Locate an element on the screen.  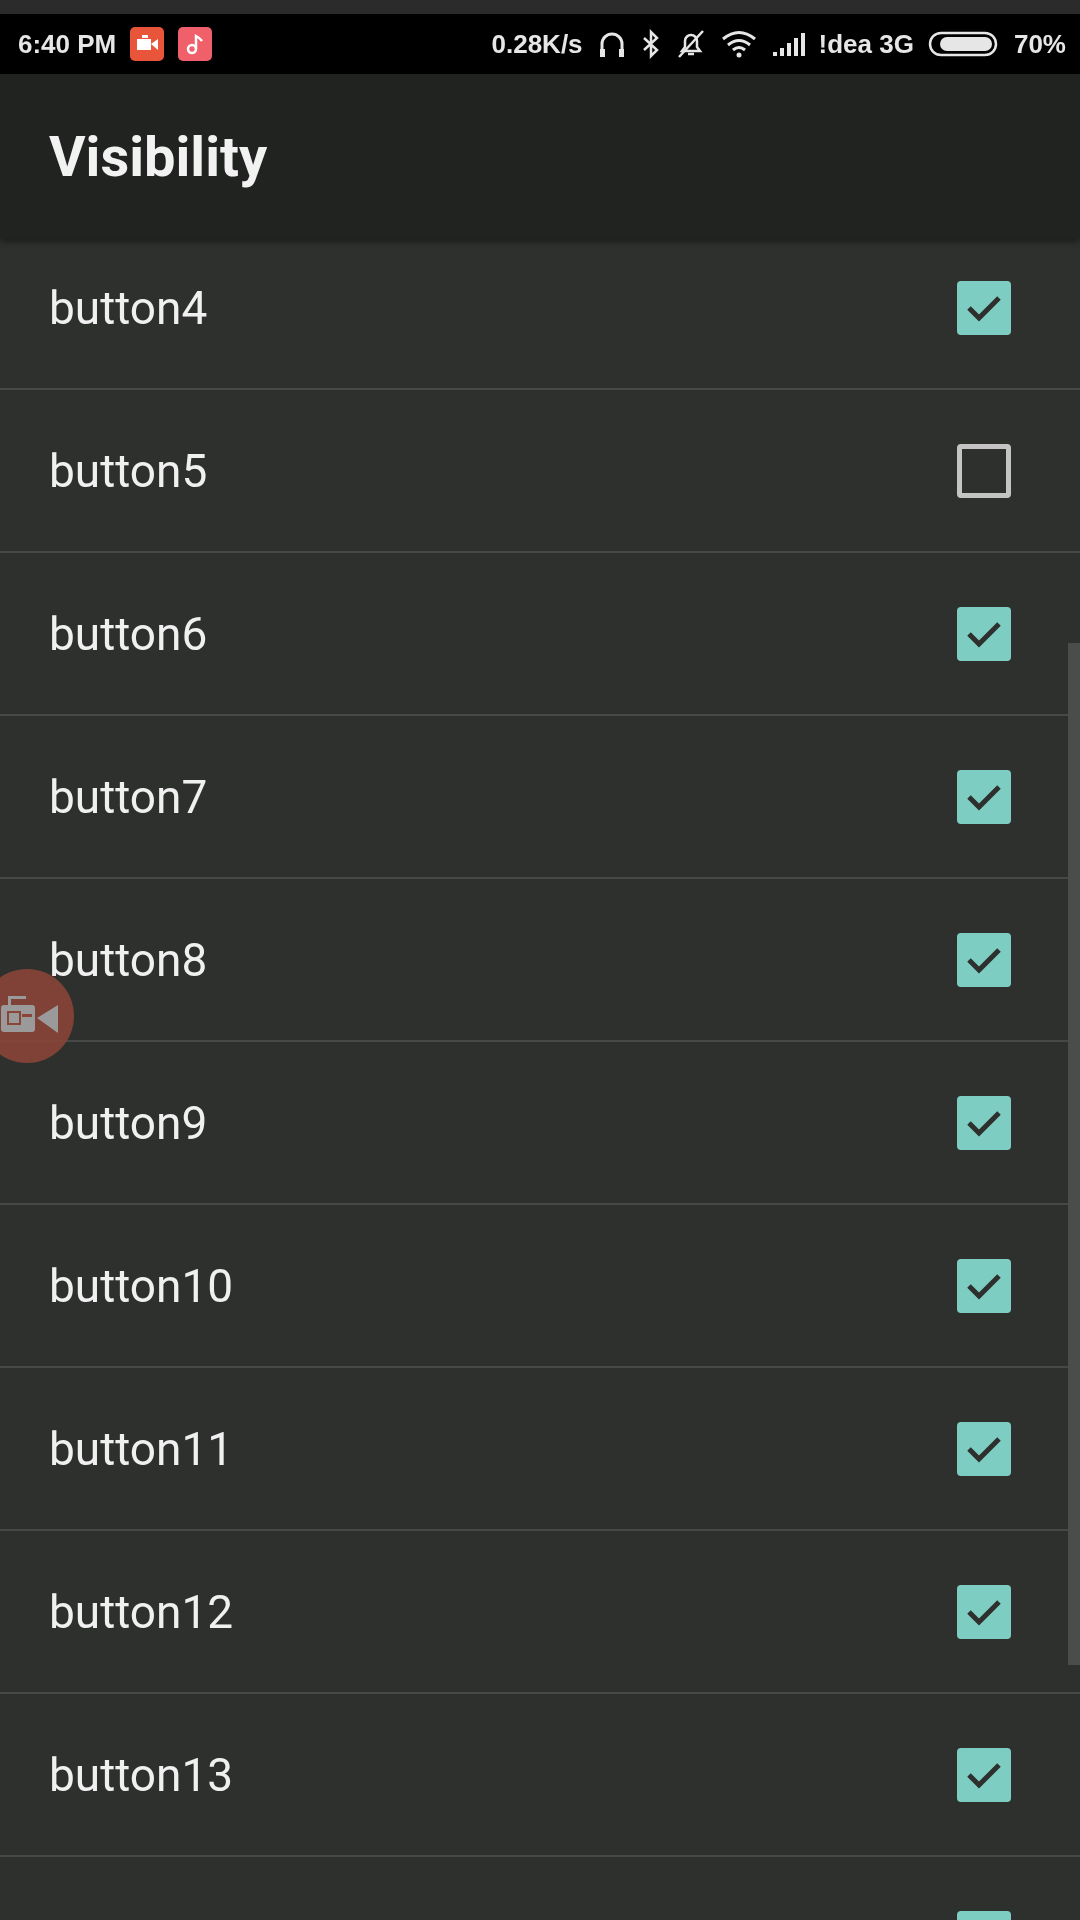
item-label: button10 is located at coordinates (142, 1285).